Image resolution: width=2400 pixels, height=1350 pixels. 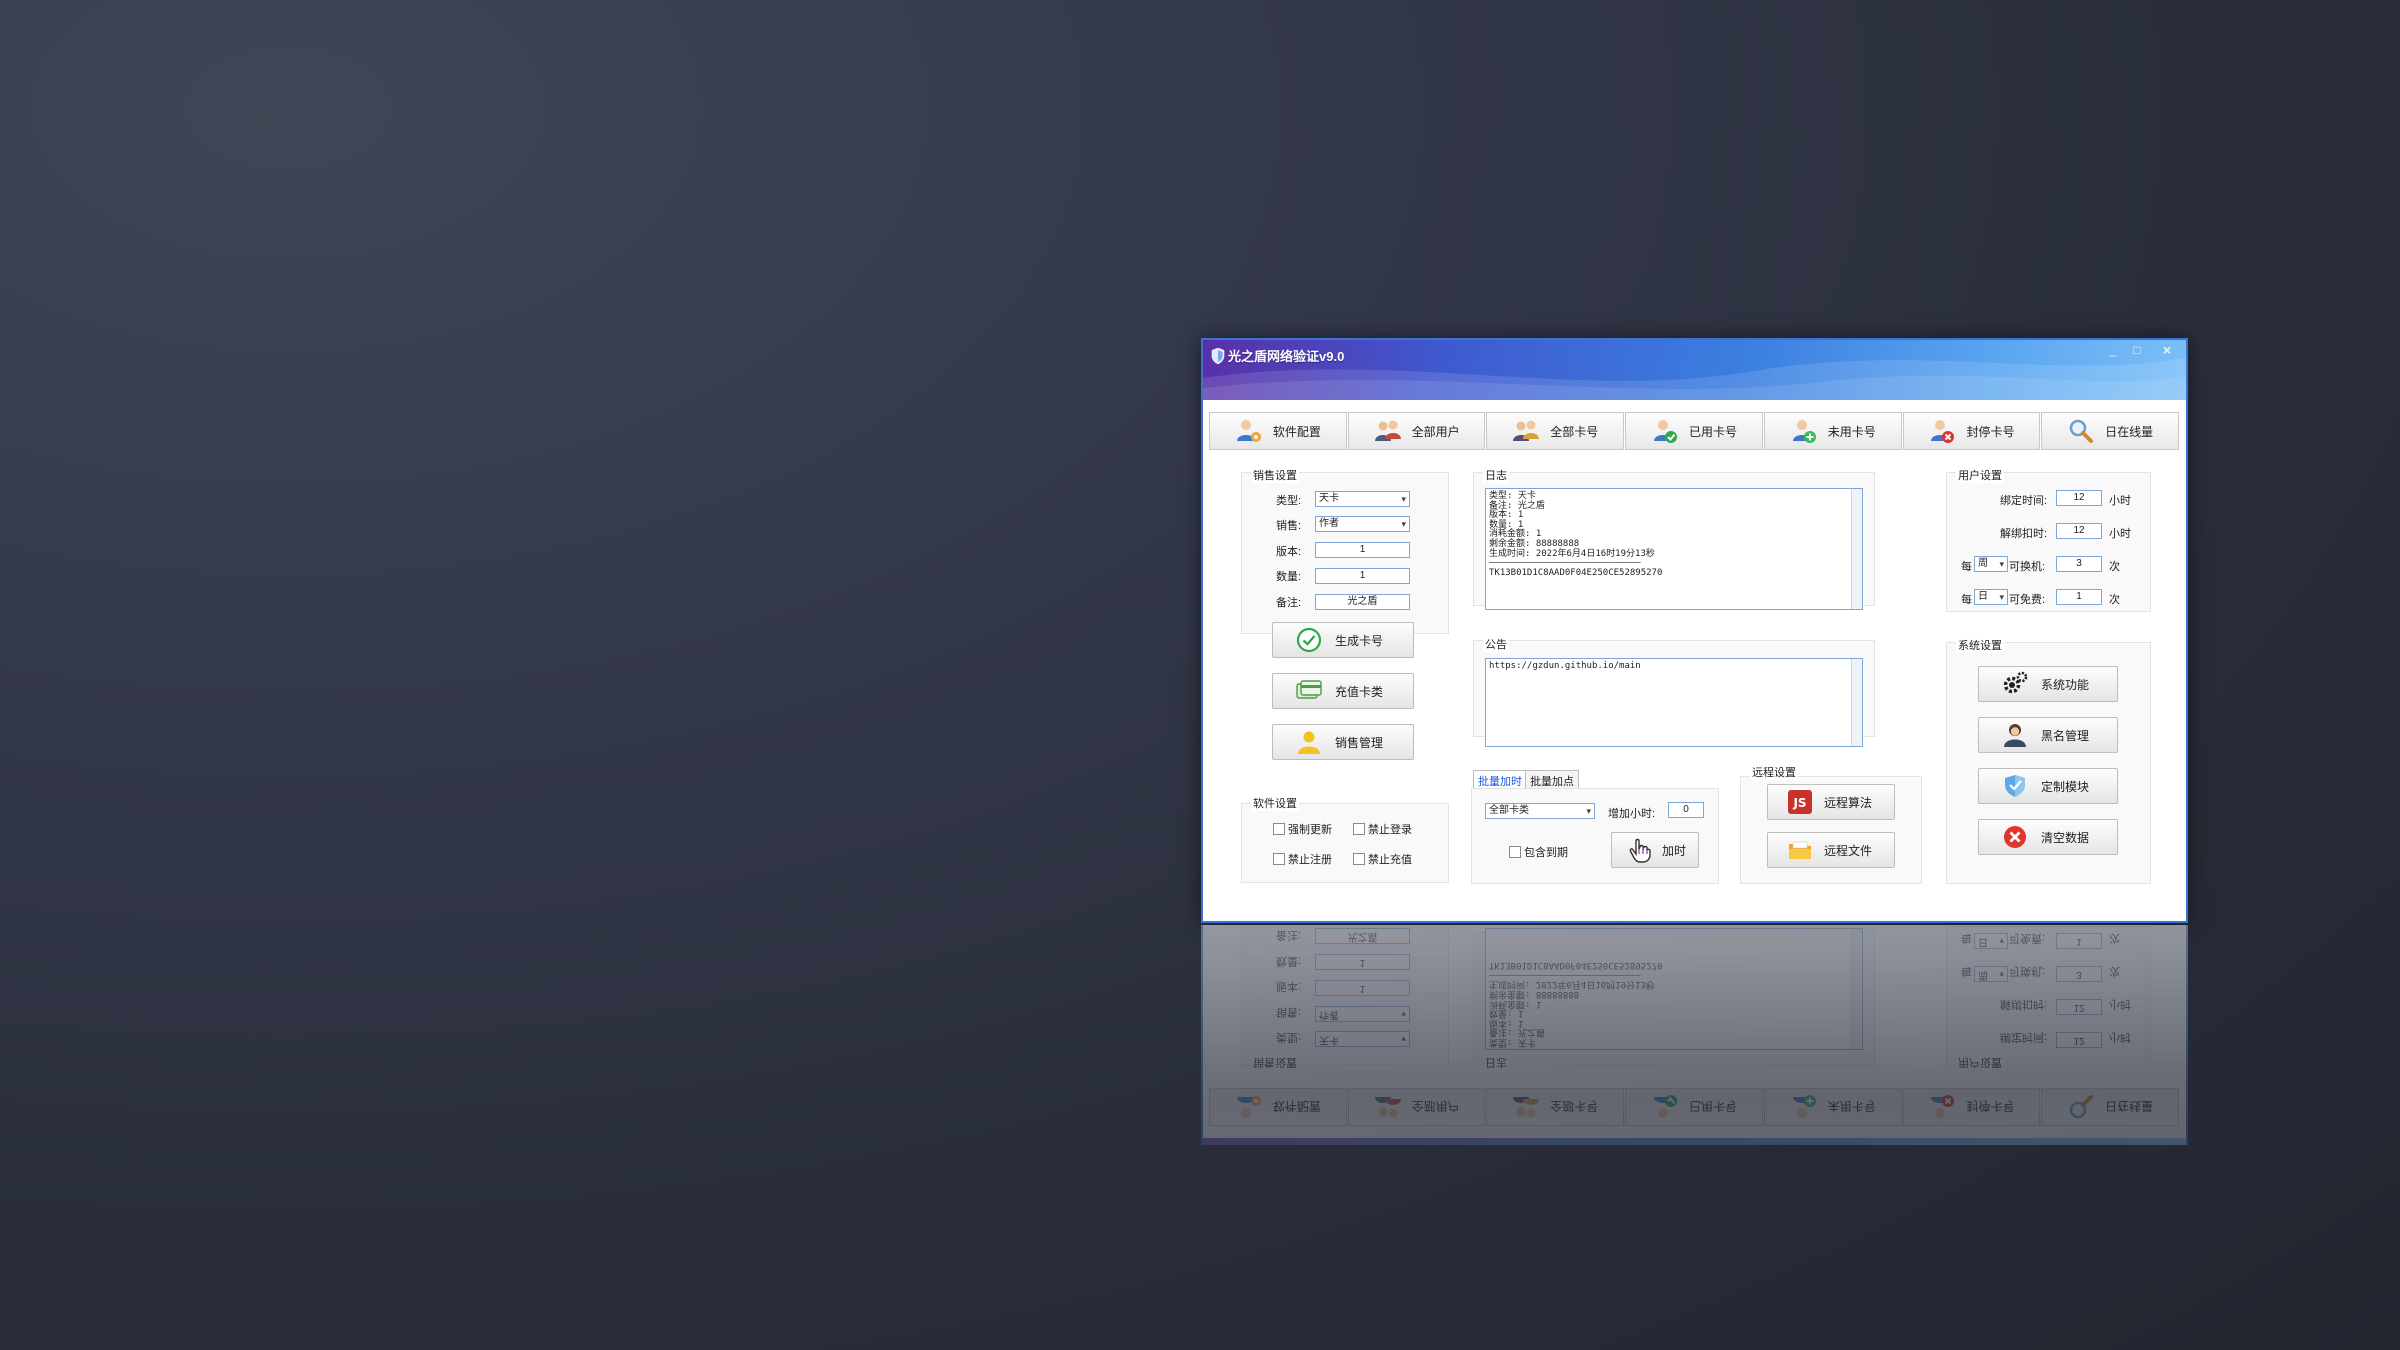 I want to click on window-reflection: 光之盾网络验证v9.0 _ □ × 软件配置 全部用户 全部卡号, so click(x=1694, y=1035).